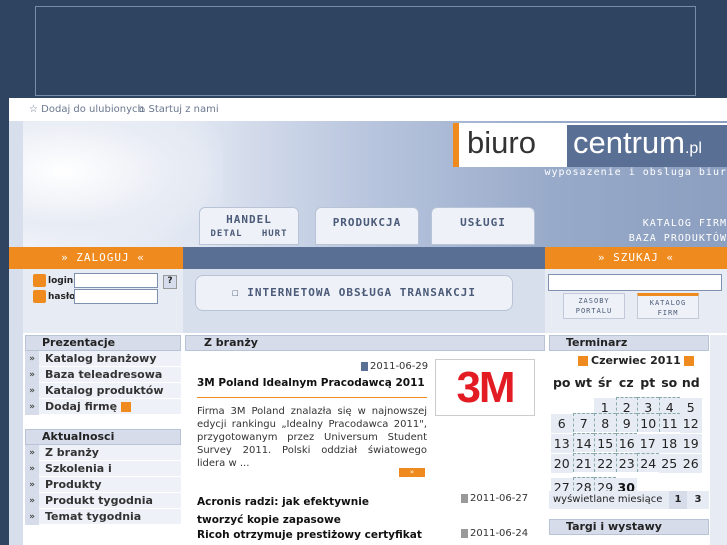 The width and height of the screenshot is (727, 545). I want to click on menu-baza-teleadresowa: » Baza teleadresowa, so click(103, 375).